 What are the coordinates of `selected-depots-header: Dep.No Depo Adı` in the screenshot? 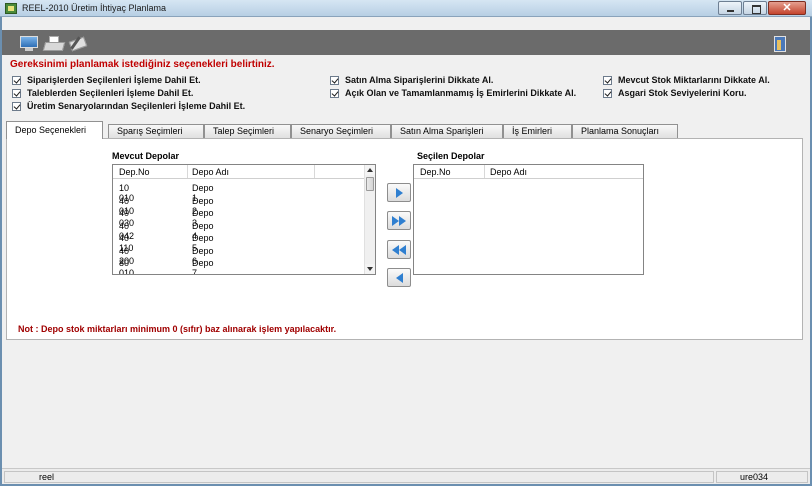 It's located at (528, 172).